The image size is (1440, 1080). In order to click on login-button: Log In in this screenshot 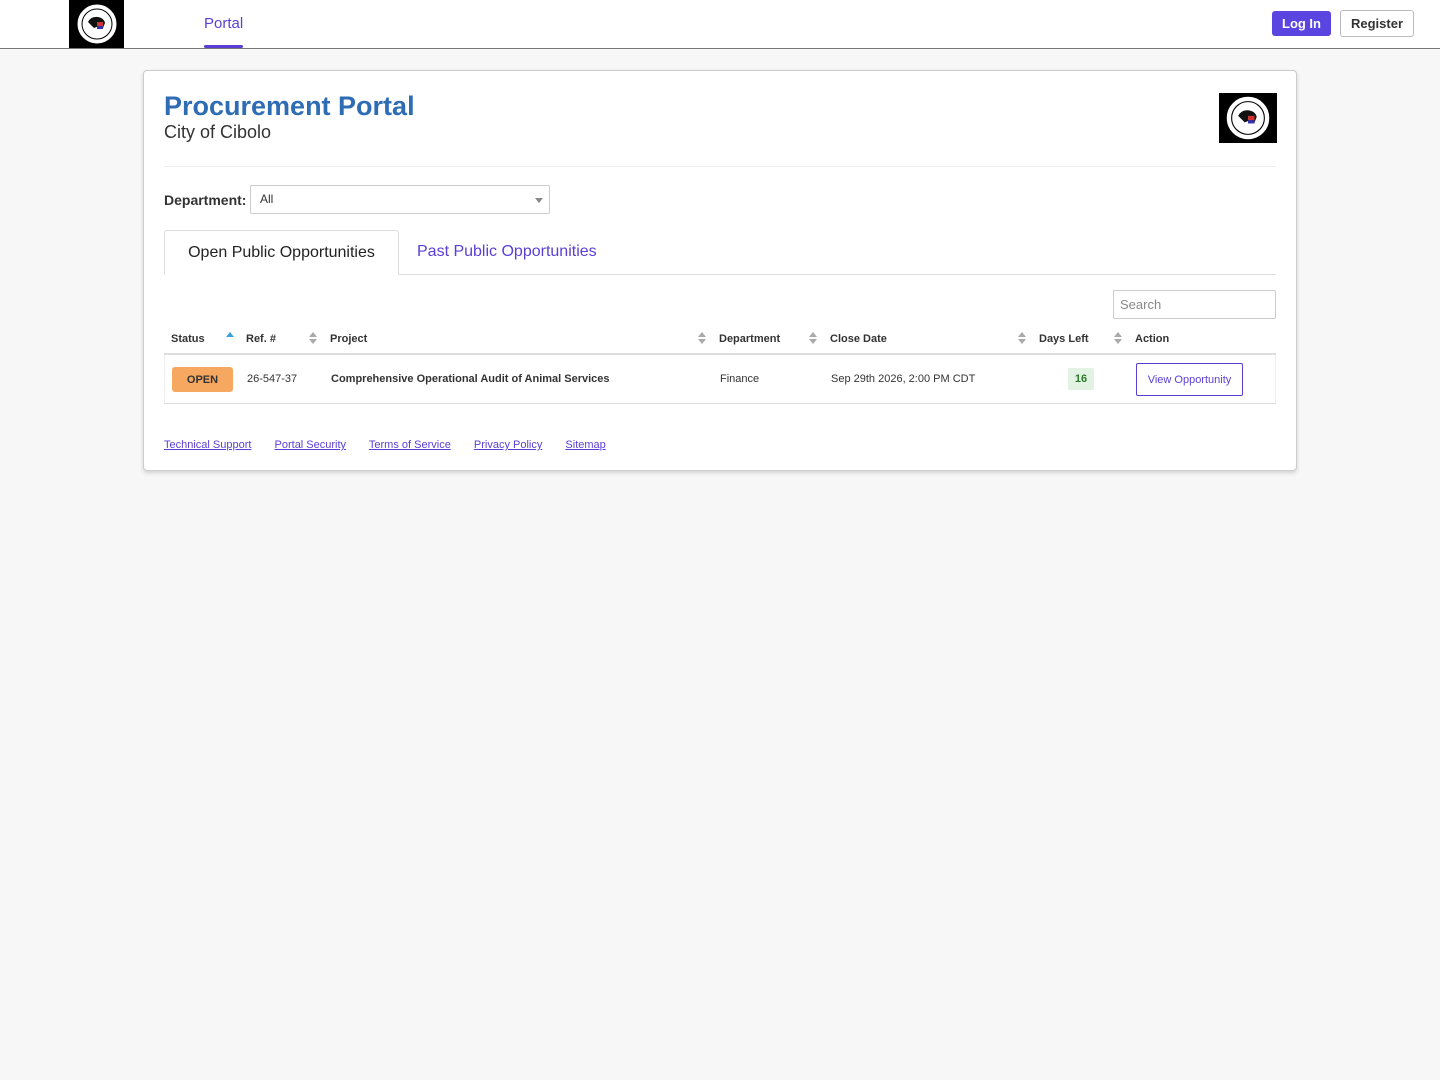, I will do `click(1301, 23)`.